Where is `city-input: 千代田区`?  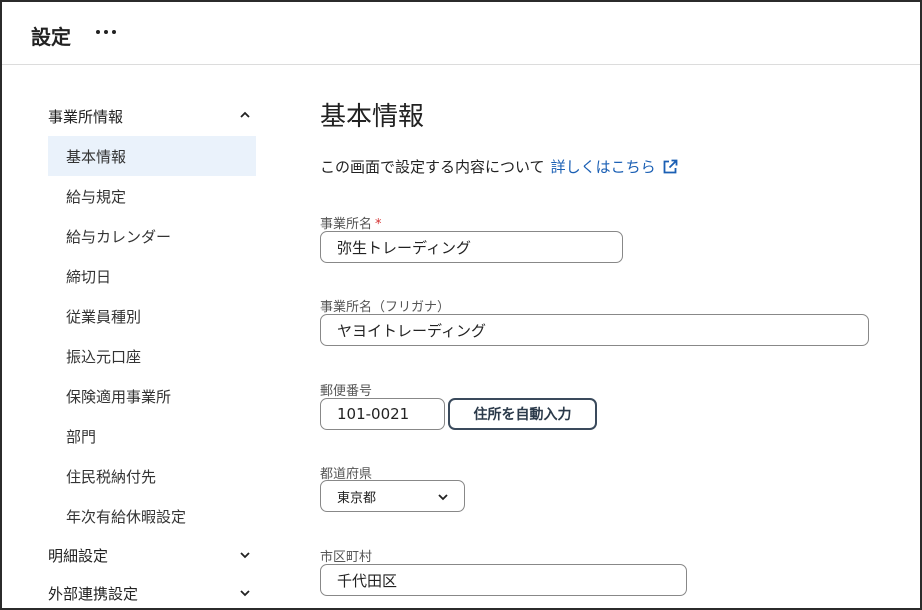 city-input: 千代田区 is located at coordinates (503, 580).